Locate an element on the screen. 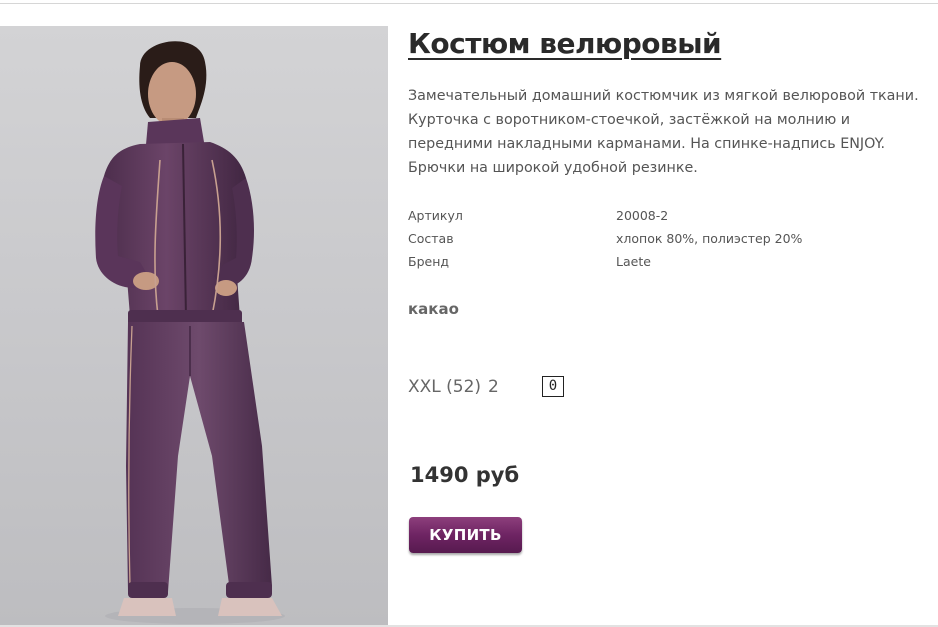 The width and height of the screenshot is (938, 627). spec-value-article: 20008-2 is located at coordinates (642, 215).